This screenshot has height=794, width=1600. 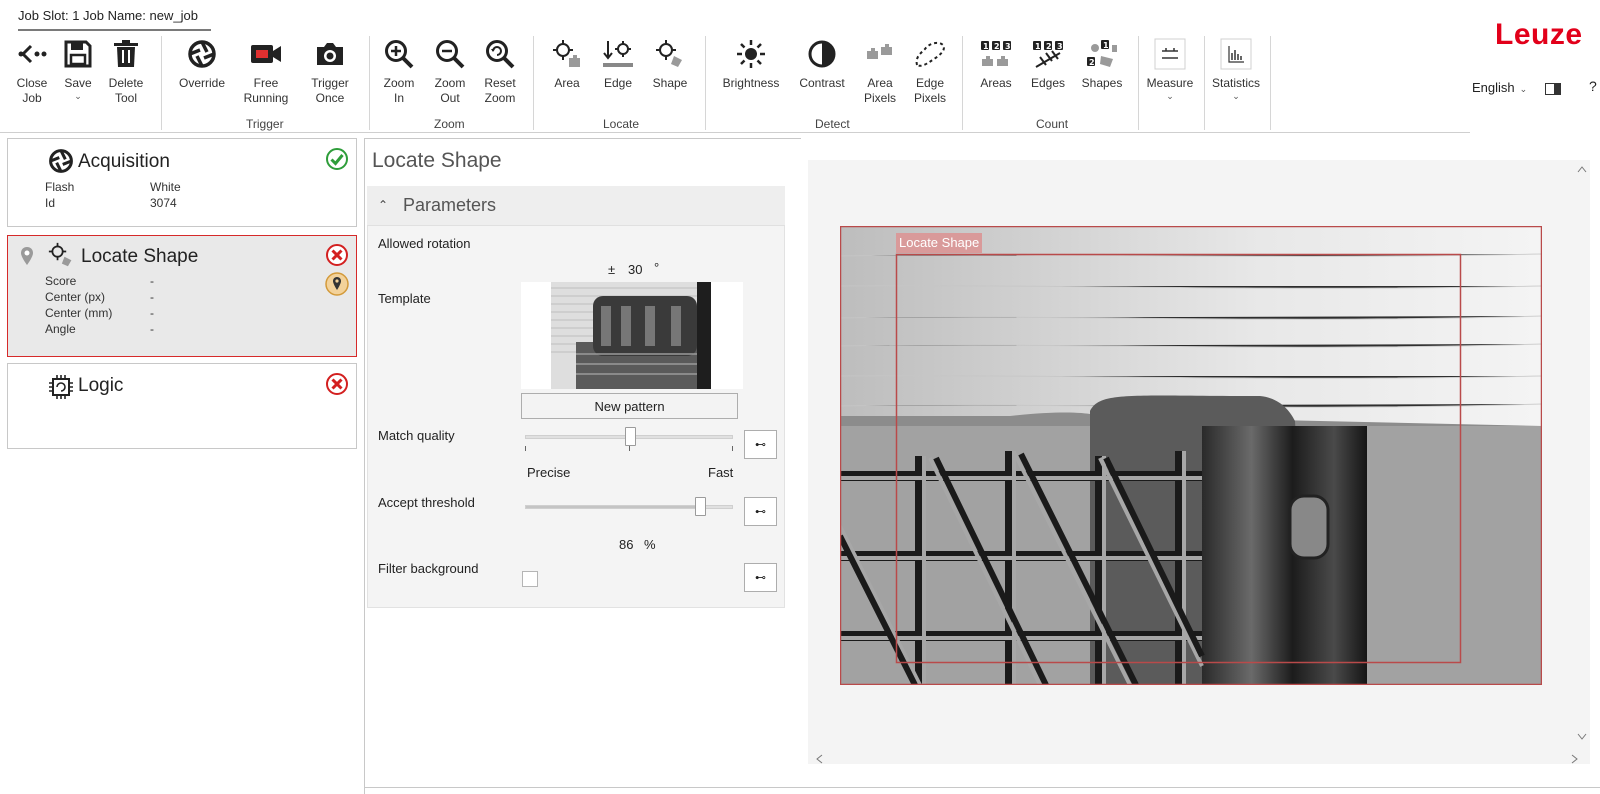 I want to click on horizontal-scrollbar, so click(x=1197, y=759).